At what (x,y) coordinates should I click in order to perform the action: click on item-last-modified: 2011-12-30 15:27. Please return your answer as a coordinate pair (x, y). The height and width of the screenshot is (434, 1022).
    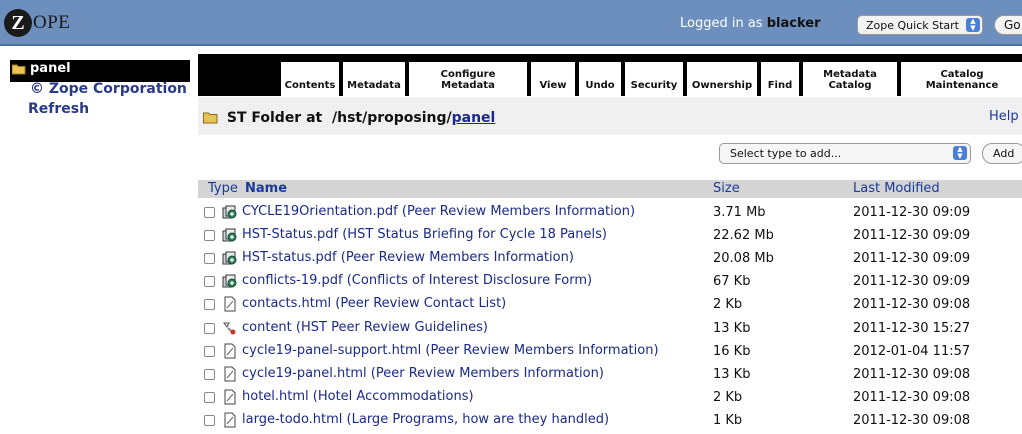
    Looking at the image, I should click on (912, 328).